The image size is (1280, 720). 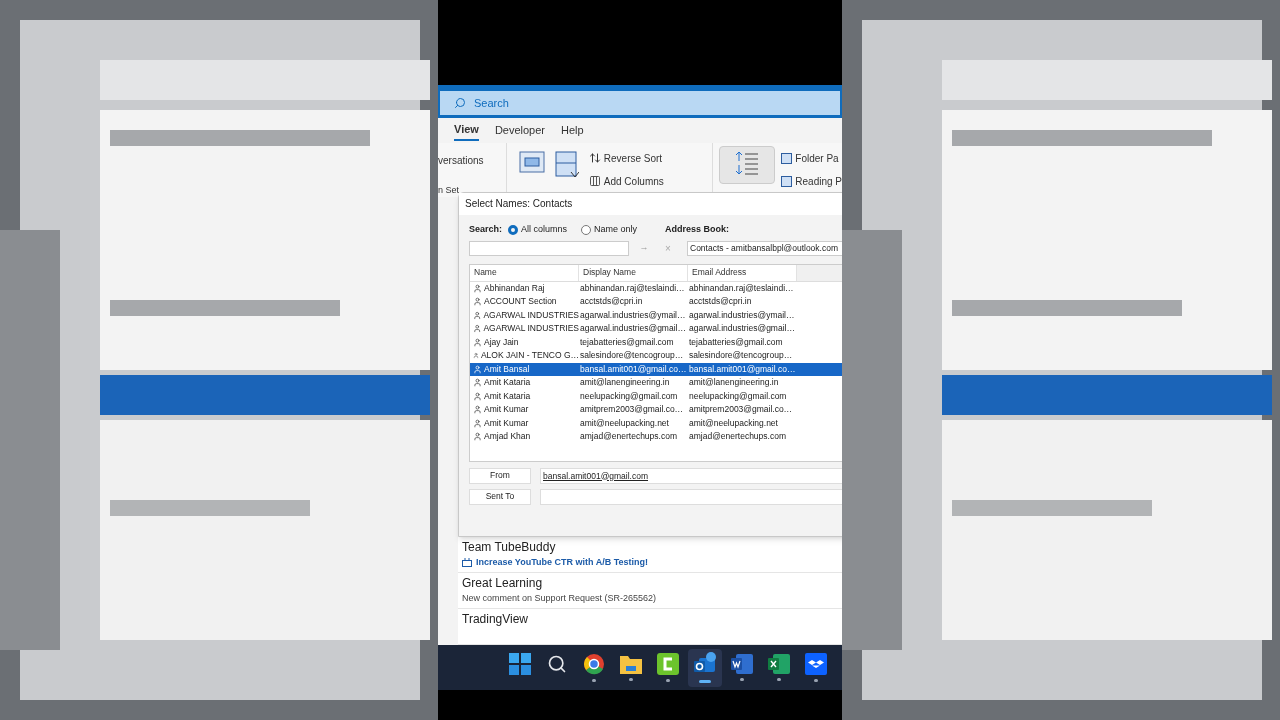 What do you see at coordinates (486, 229) in the screenshot?
I see `search-label: Search:` at bounding box center [486, 229].